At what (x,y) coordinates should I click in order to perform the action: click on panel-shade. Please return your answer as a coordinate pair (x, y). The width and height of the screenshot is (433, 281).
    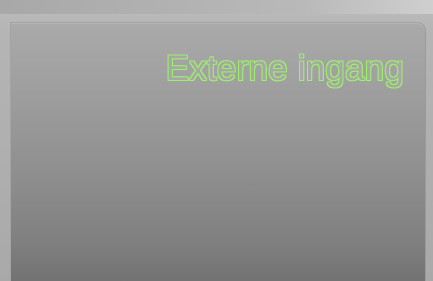
    Looking at the image, I should click on (218, 261).